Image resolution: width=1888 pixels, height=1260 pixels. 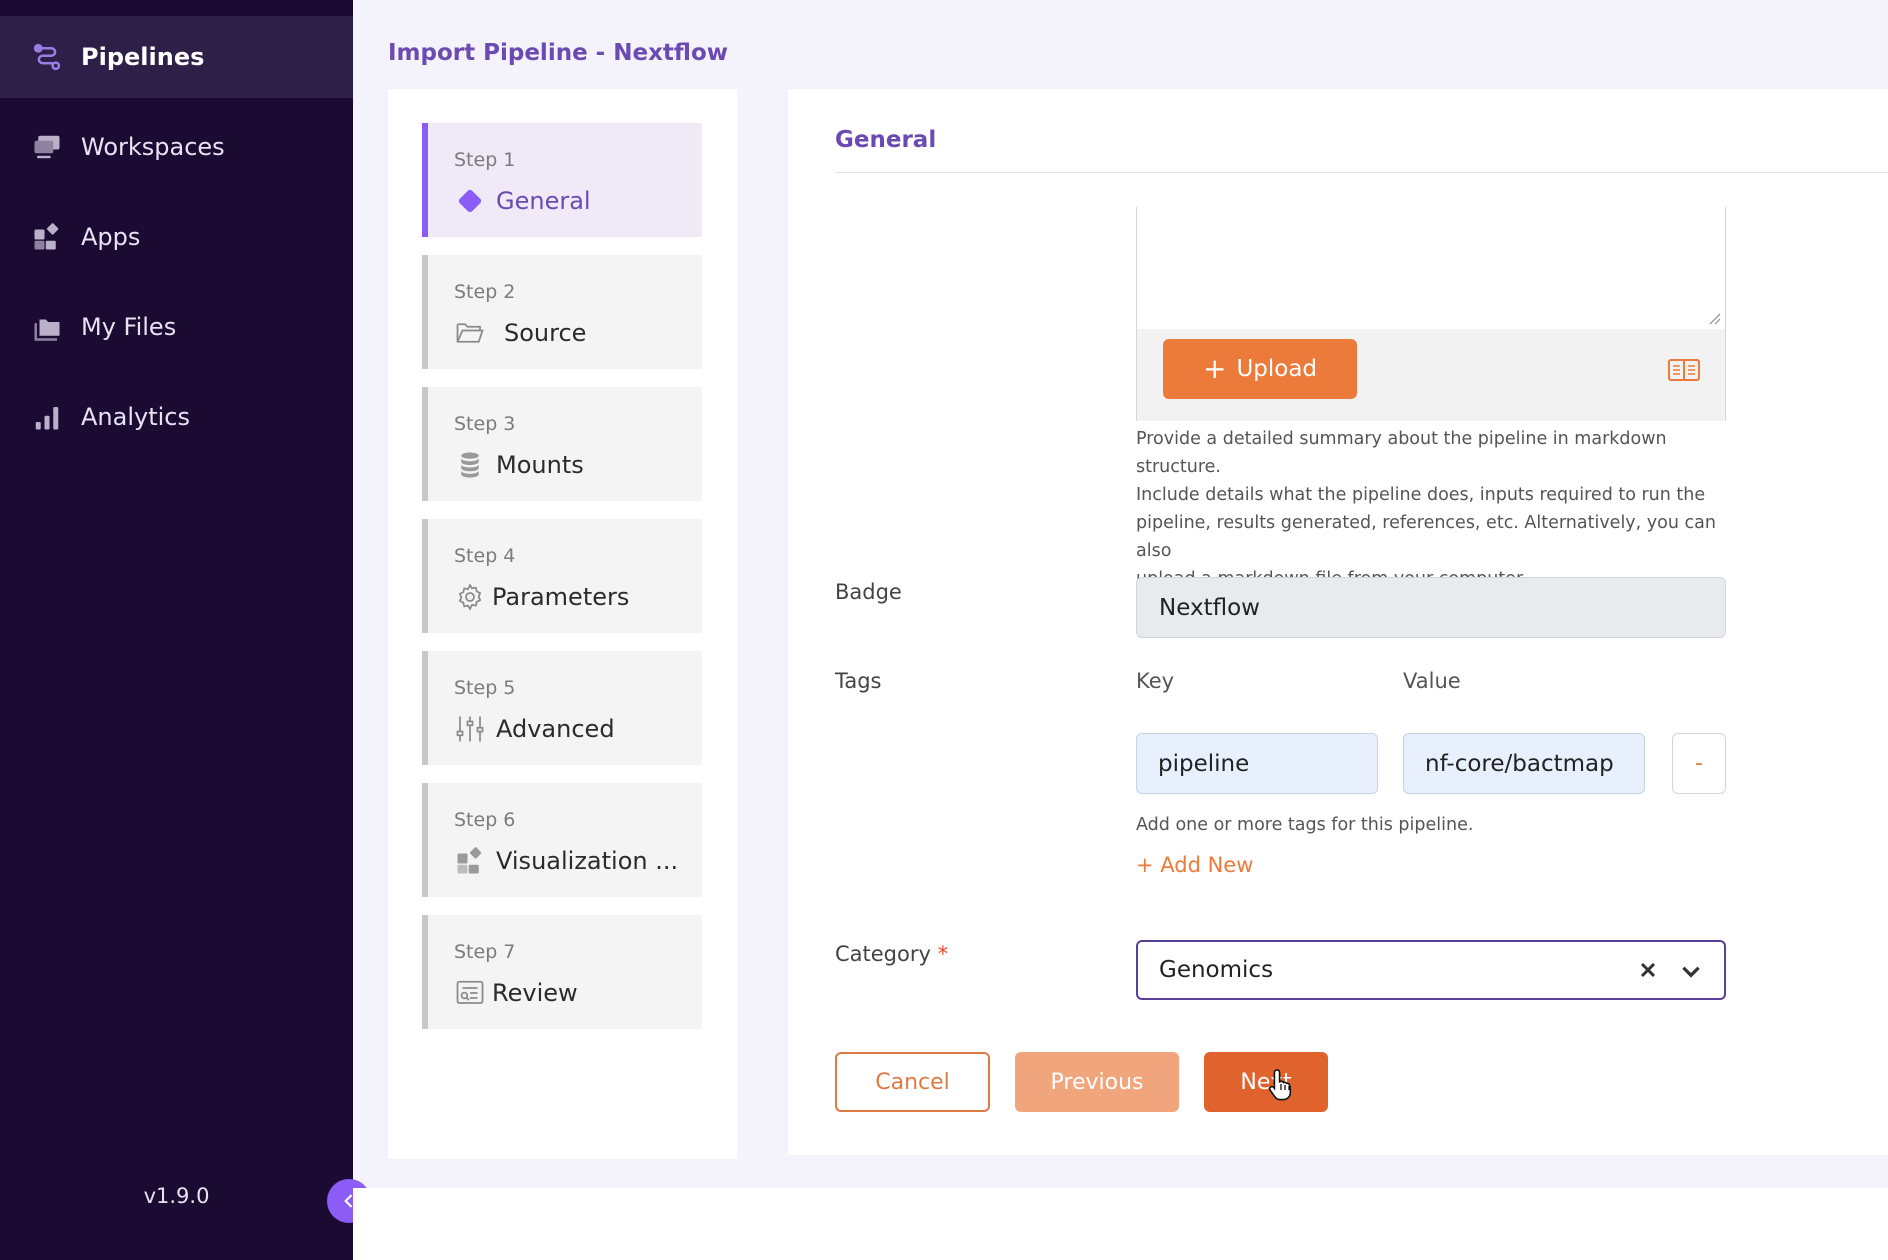 What do you see at coordinates (485, 820) in the screenshot?
I see `step-number: Step 6` at bounding box center [485, 820].